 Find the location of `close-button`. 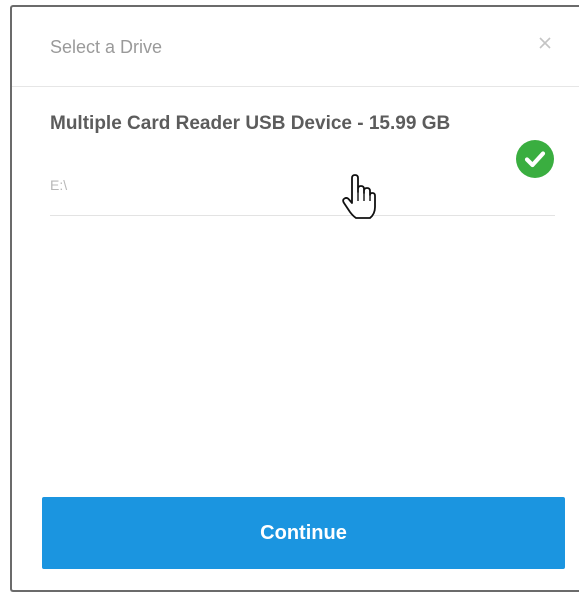

close-button is located at coordinates (546, 44).